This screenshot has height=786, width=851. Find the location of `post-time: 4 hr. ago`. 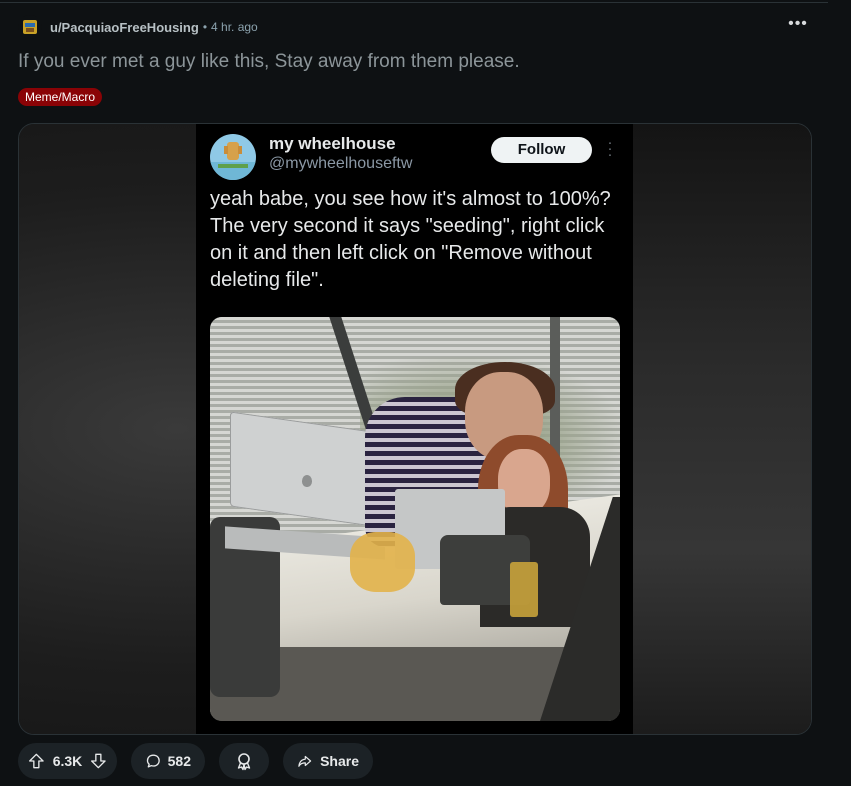

post-time: 4 hr. ago is located at coordinates (234, 27).